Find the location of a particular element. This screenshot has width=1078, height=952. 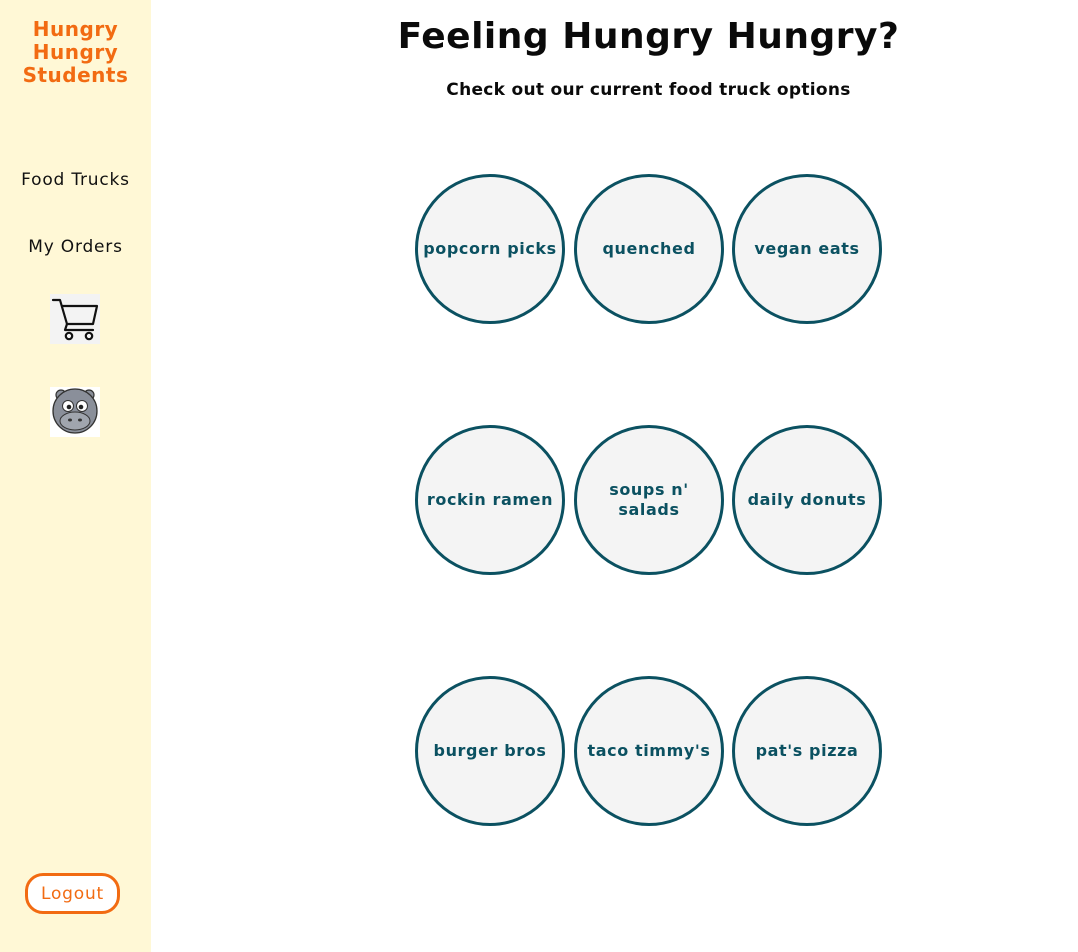

food-truck-taco-timmys: taco timmy's is located at coordinates (649, 751).